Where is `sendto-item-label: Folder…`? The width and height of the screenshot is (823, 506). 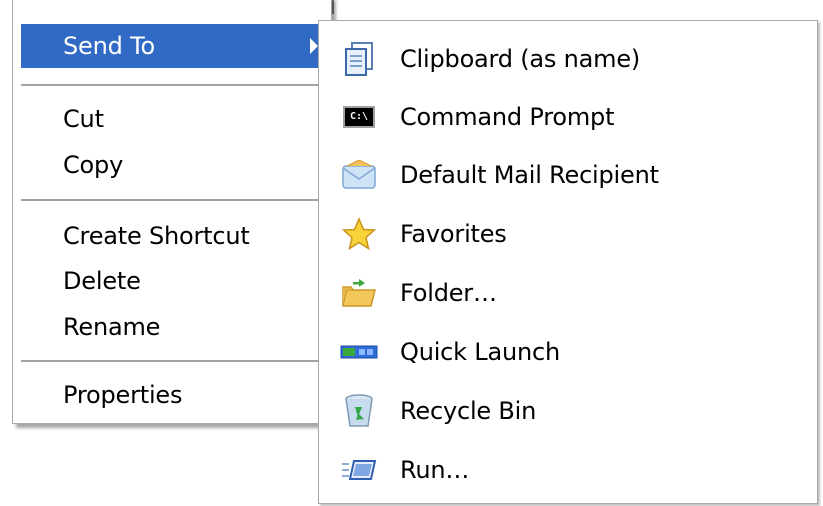
sendto-item-label: Folder… is located at coordinates (448, 293).